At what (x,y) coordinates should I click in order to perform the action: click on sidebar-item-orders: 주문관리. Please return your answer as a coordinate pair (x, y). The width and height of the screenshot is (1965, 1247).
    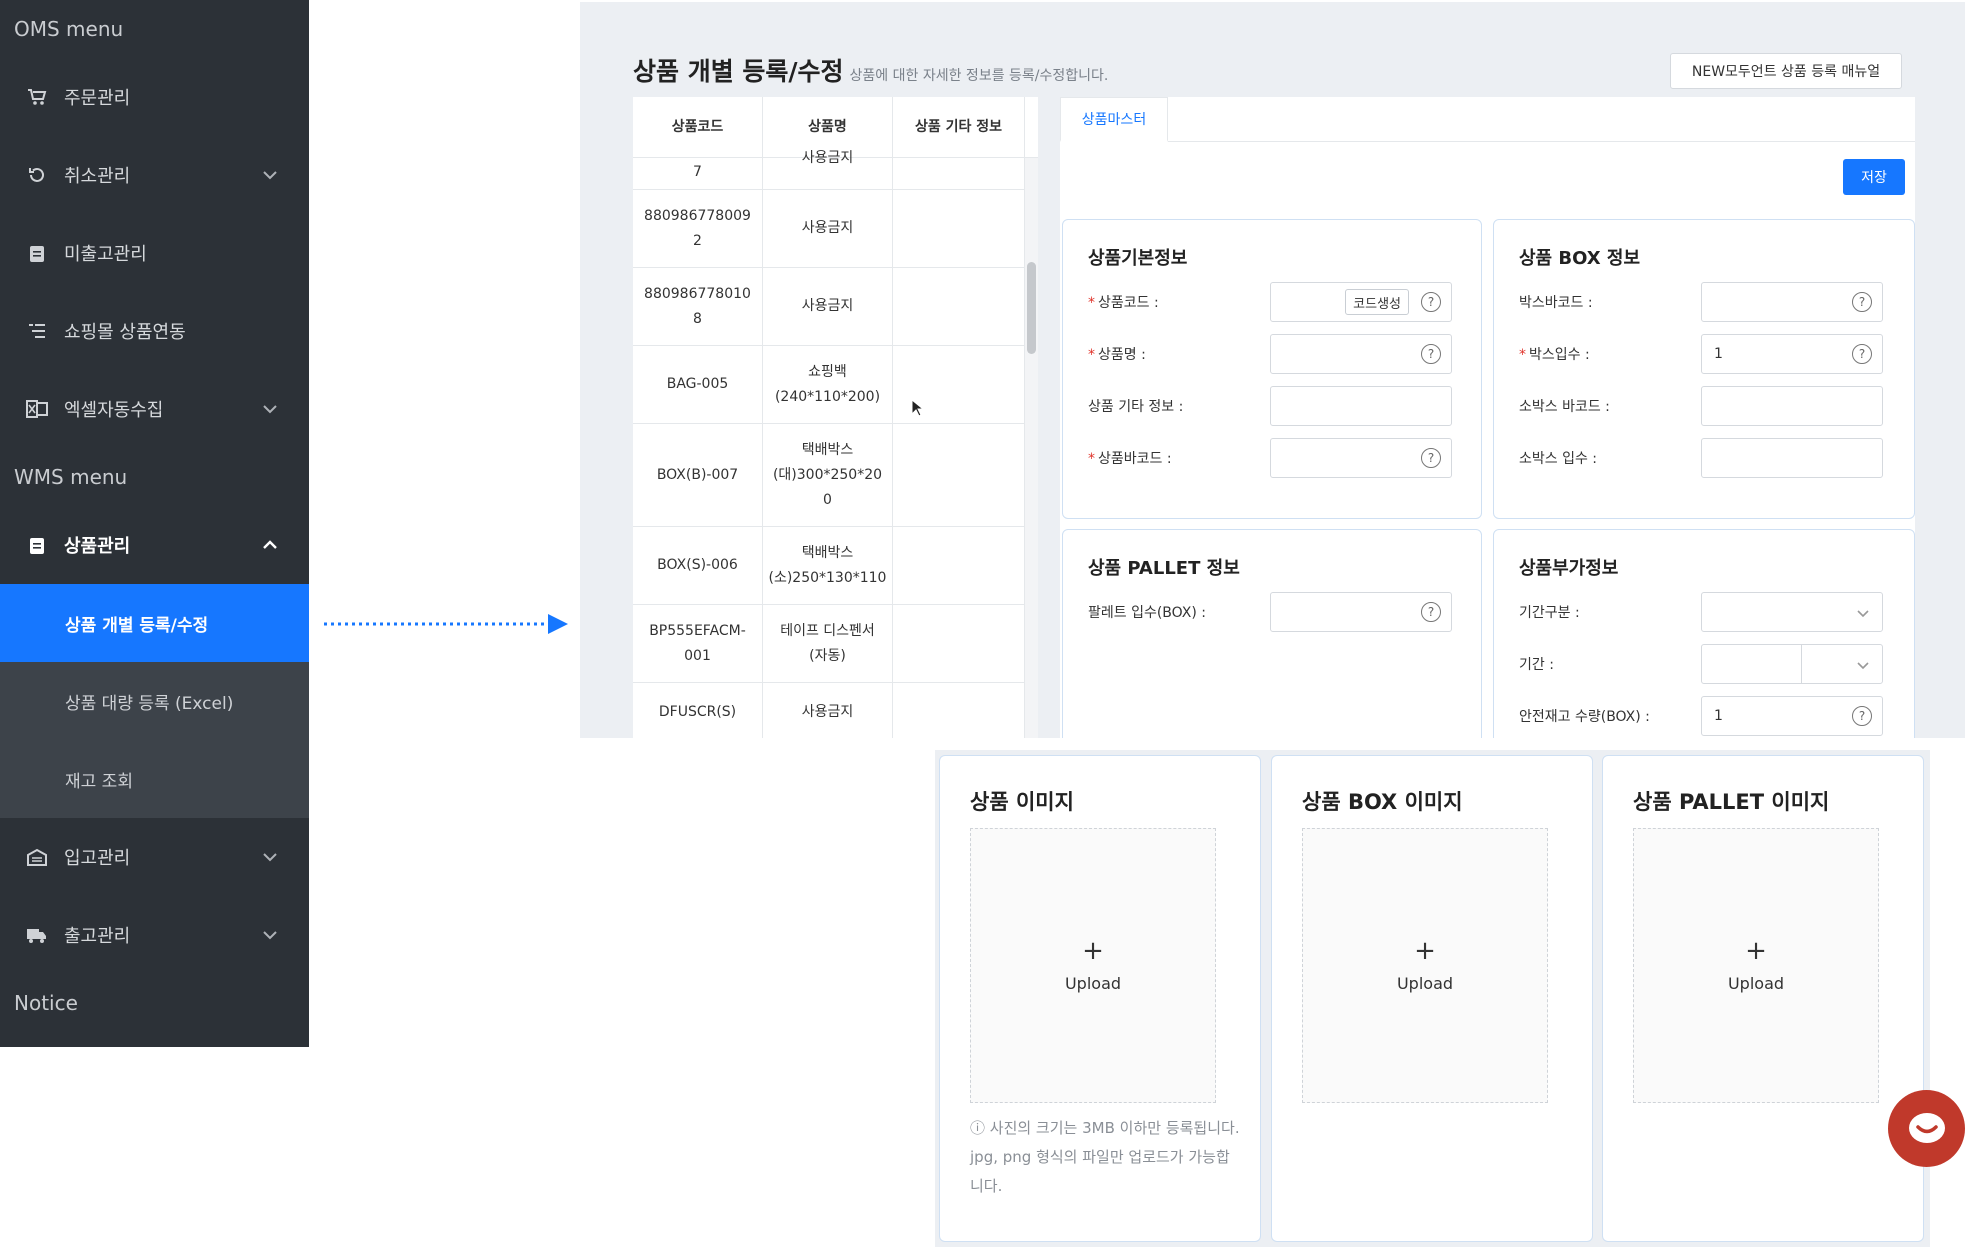
    Looking at the image, I should click on (154, 97).